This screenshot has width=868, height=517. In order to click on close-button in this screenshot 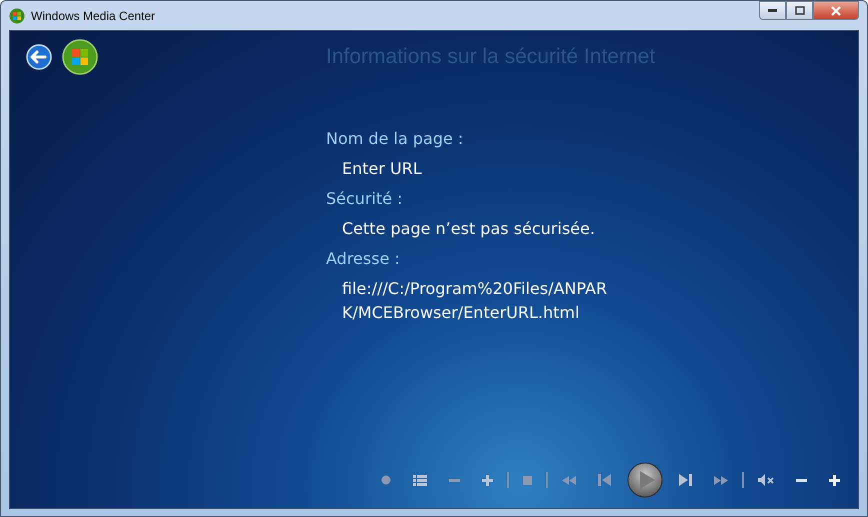, I will do `click(836, 10)`.